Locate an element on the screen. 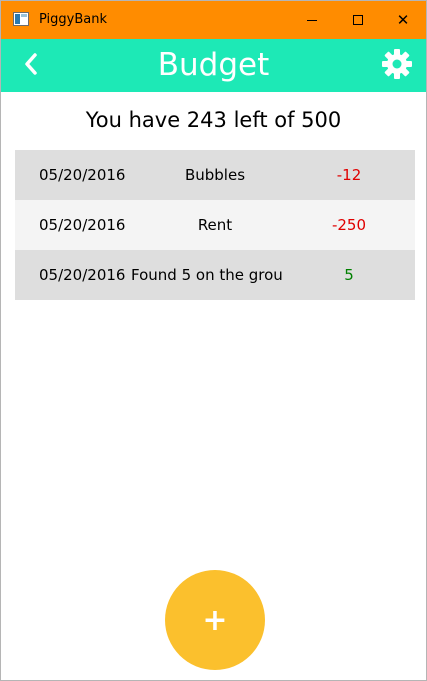  transaction-amount: -12 is located at coordinates (349, 175).